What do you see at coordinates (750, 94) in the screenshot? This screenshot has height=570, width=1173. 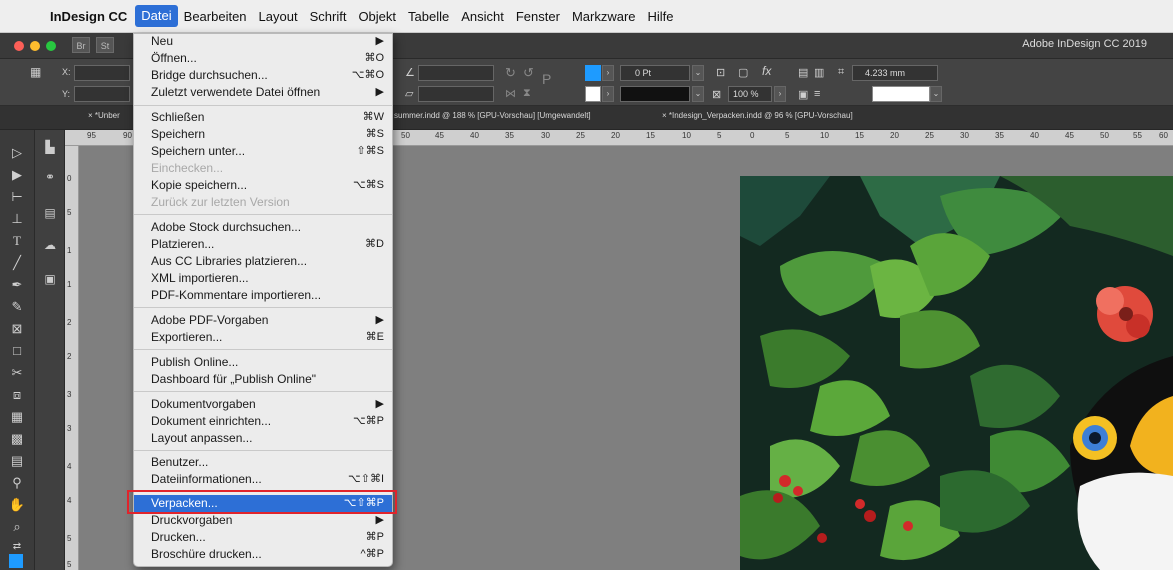 I see `opacity-field: 100 %` at bounding box center [750, 94].